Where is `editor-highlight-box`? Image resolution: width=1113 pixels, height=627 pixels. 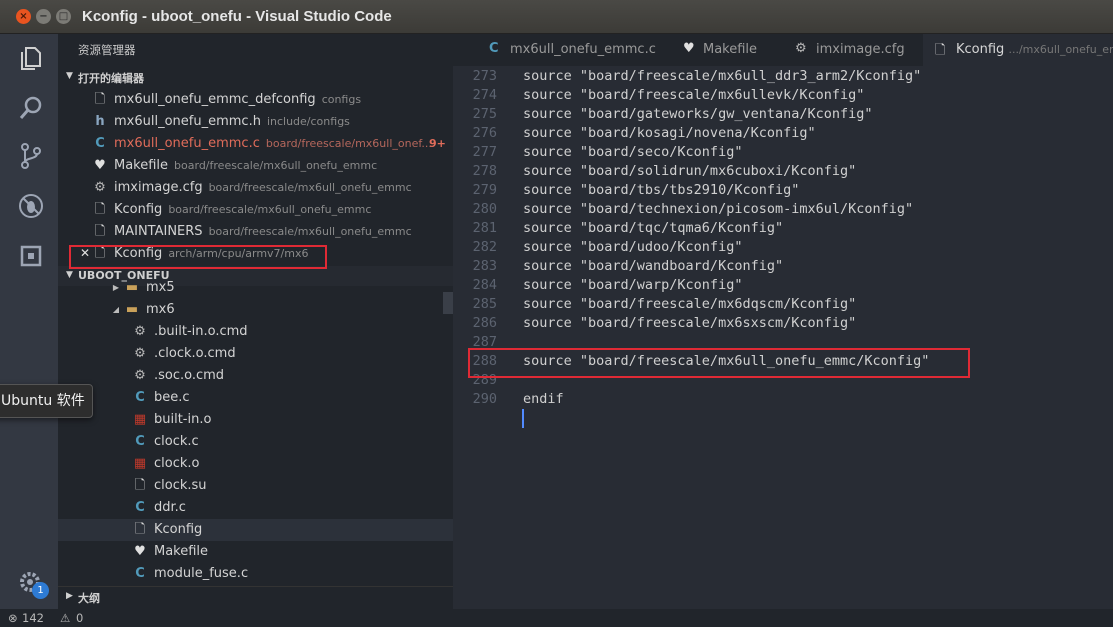
editor-highlight-box is located at coordinates (719, 363).